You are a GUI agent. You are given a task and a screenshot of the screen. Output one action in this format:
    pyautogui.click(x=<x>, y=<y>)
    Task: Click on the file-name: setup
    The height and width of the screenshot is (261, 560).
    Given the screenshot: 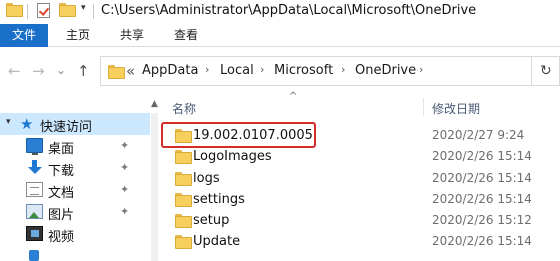 What is the action you would take?
    pyautogui.click(x=211, y=220)
    